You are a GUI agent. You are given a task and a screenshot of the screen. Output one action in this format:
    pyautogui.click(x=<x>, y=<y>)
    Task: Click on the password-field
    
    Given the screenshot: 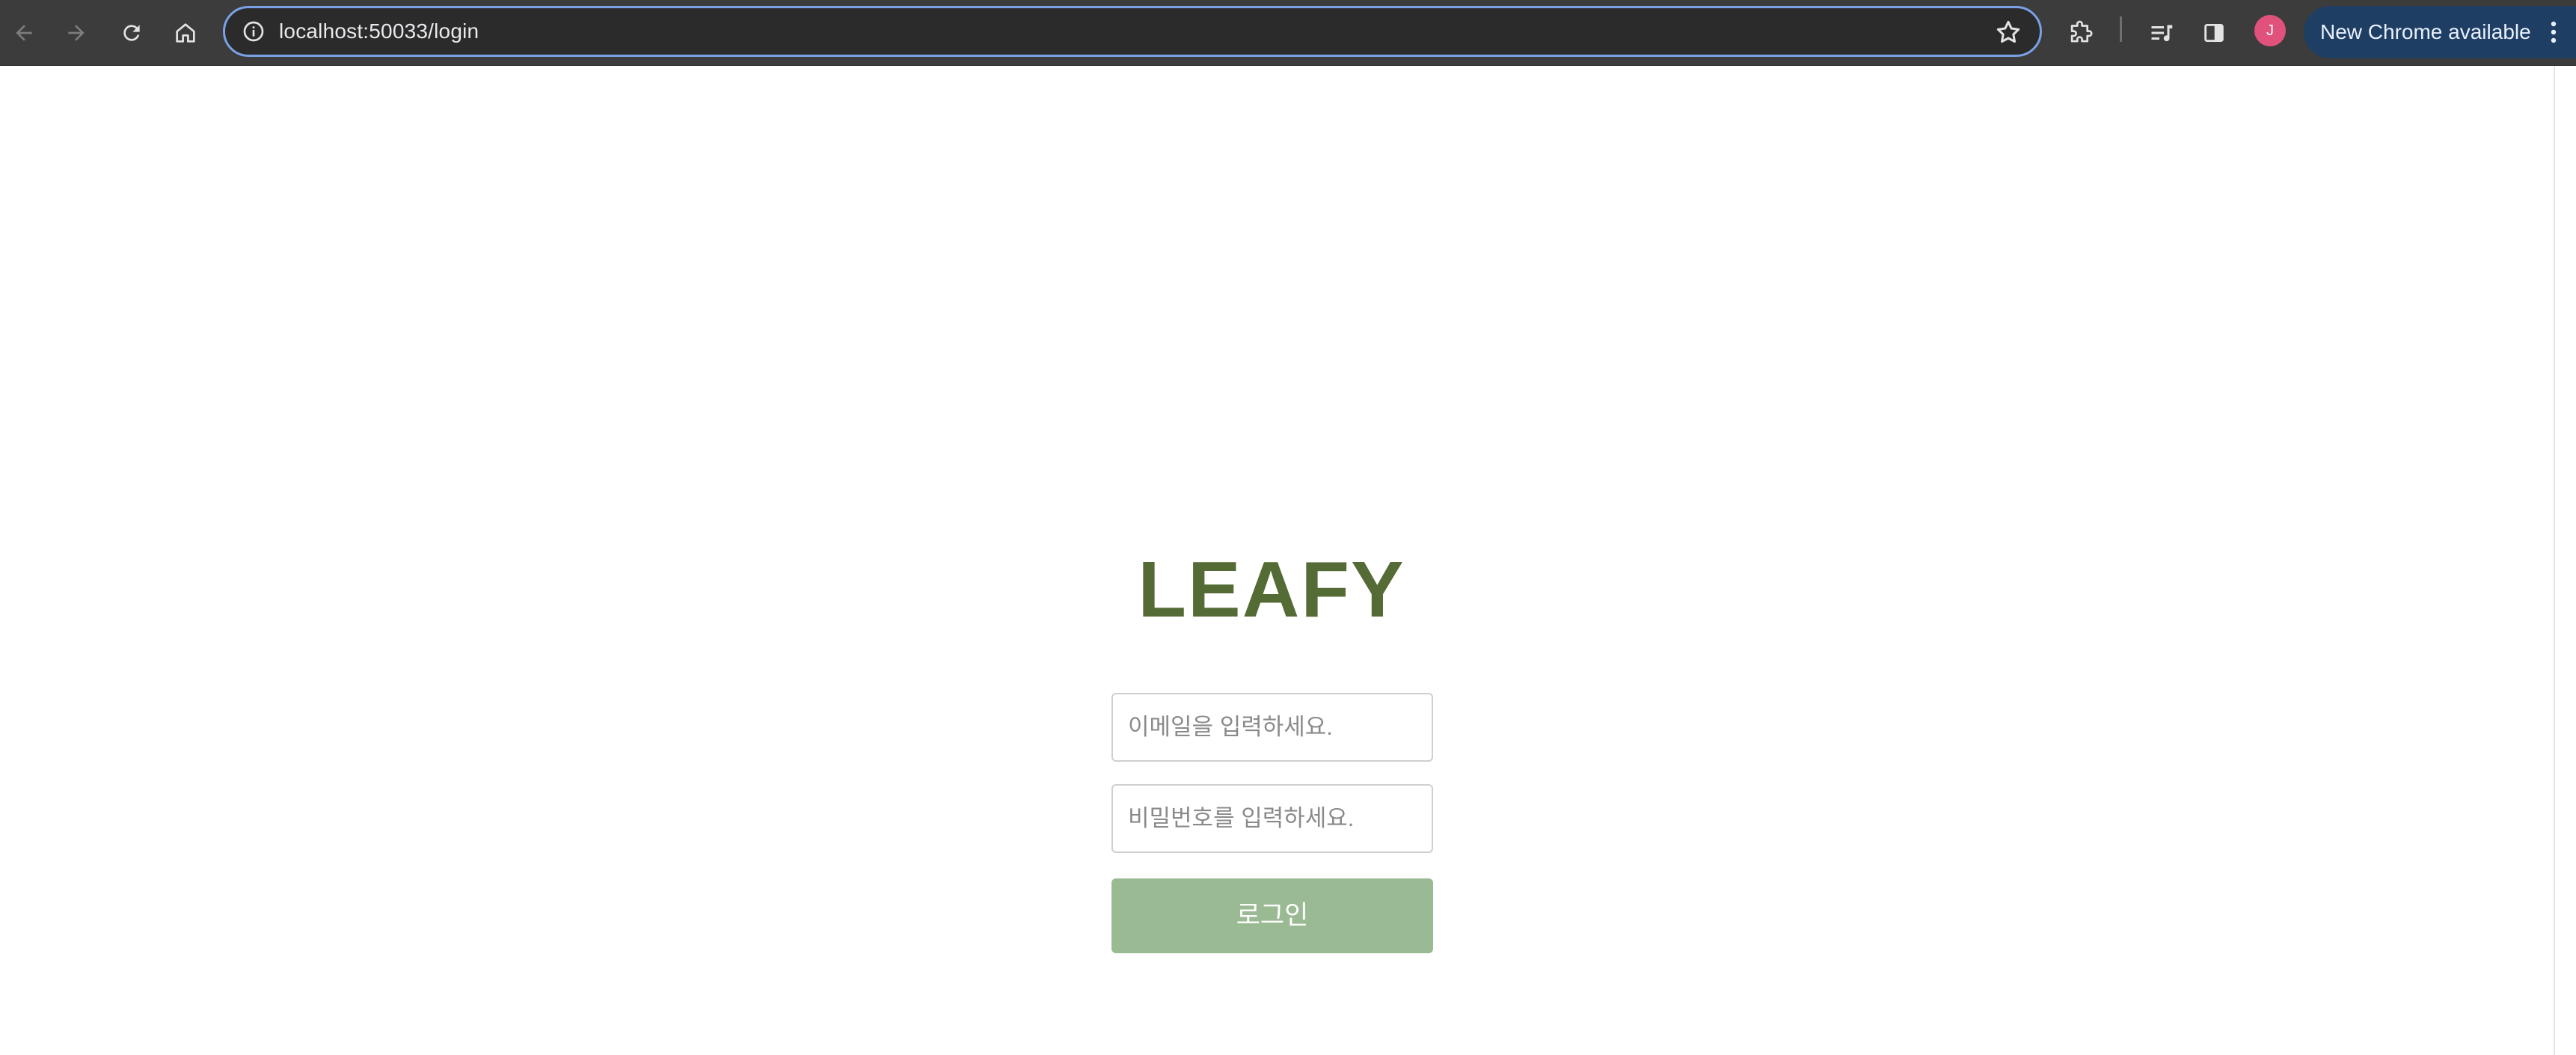 What is the action you would take?
    pyautogui.click(x=1272, y=818)
    